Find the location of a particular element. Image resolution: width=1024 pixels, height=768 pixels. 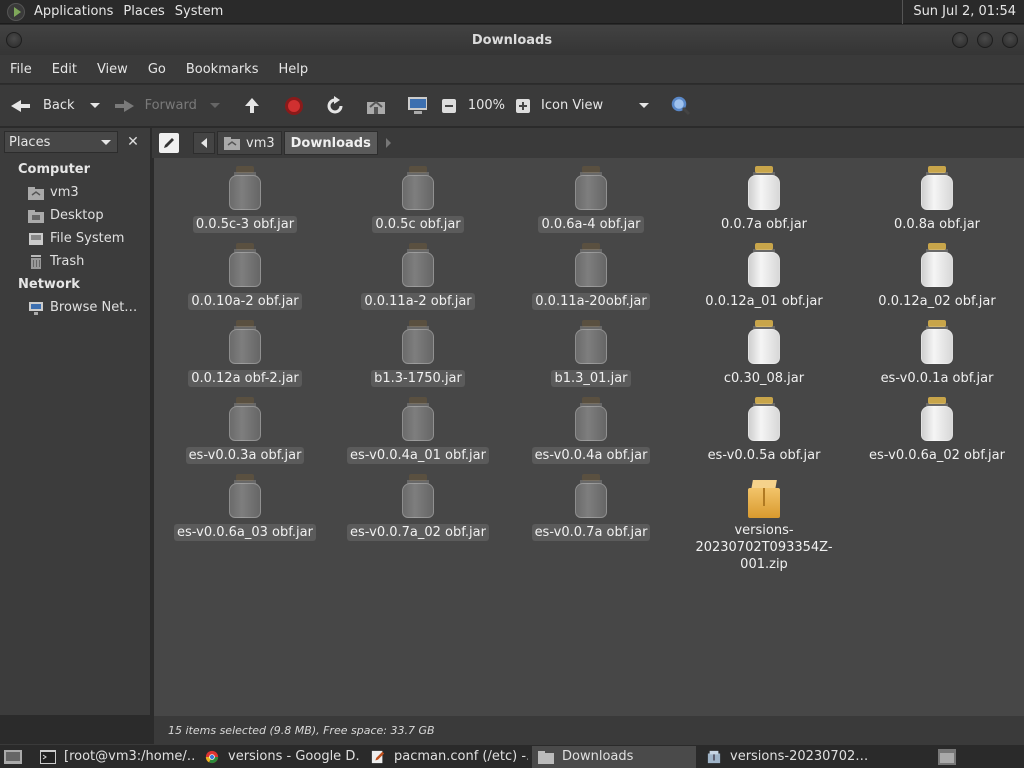

file-name: es-v0.0.7a_02 obf.jar is located at coordinates (418, 532).